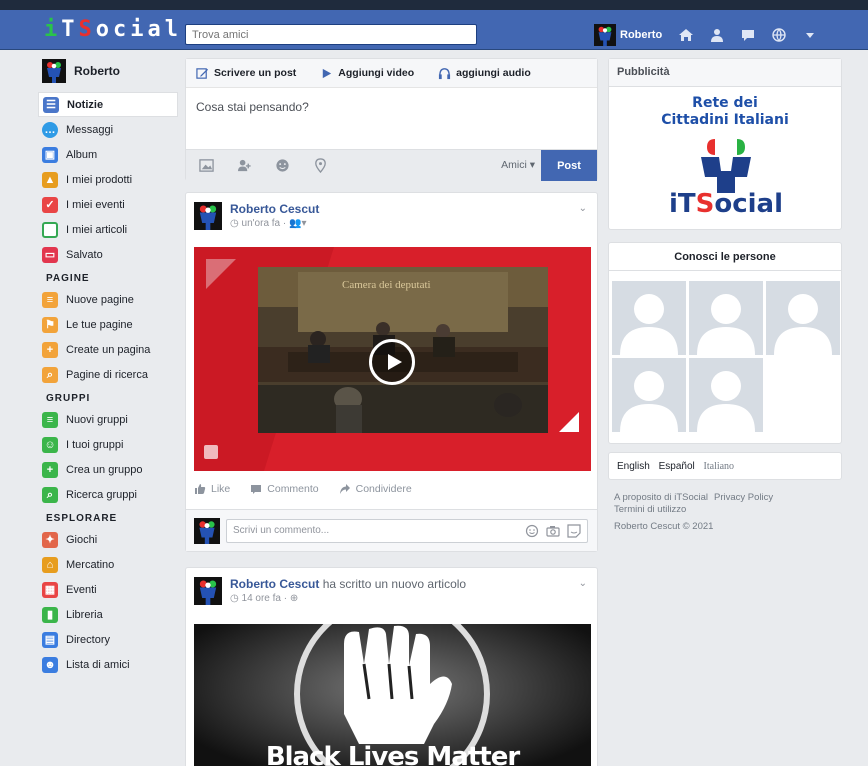 The image size is (868, 766). Describe the element at coordinates (726, 166) in the screenshot. I see `logo-figure-icon` at that location.